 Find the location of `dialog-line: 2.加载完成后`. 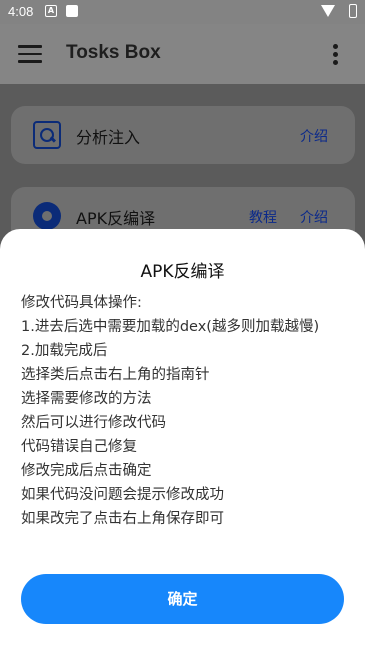

dialog-line: 2.加载完成后 is located at coordinates (64, 351).